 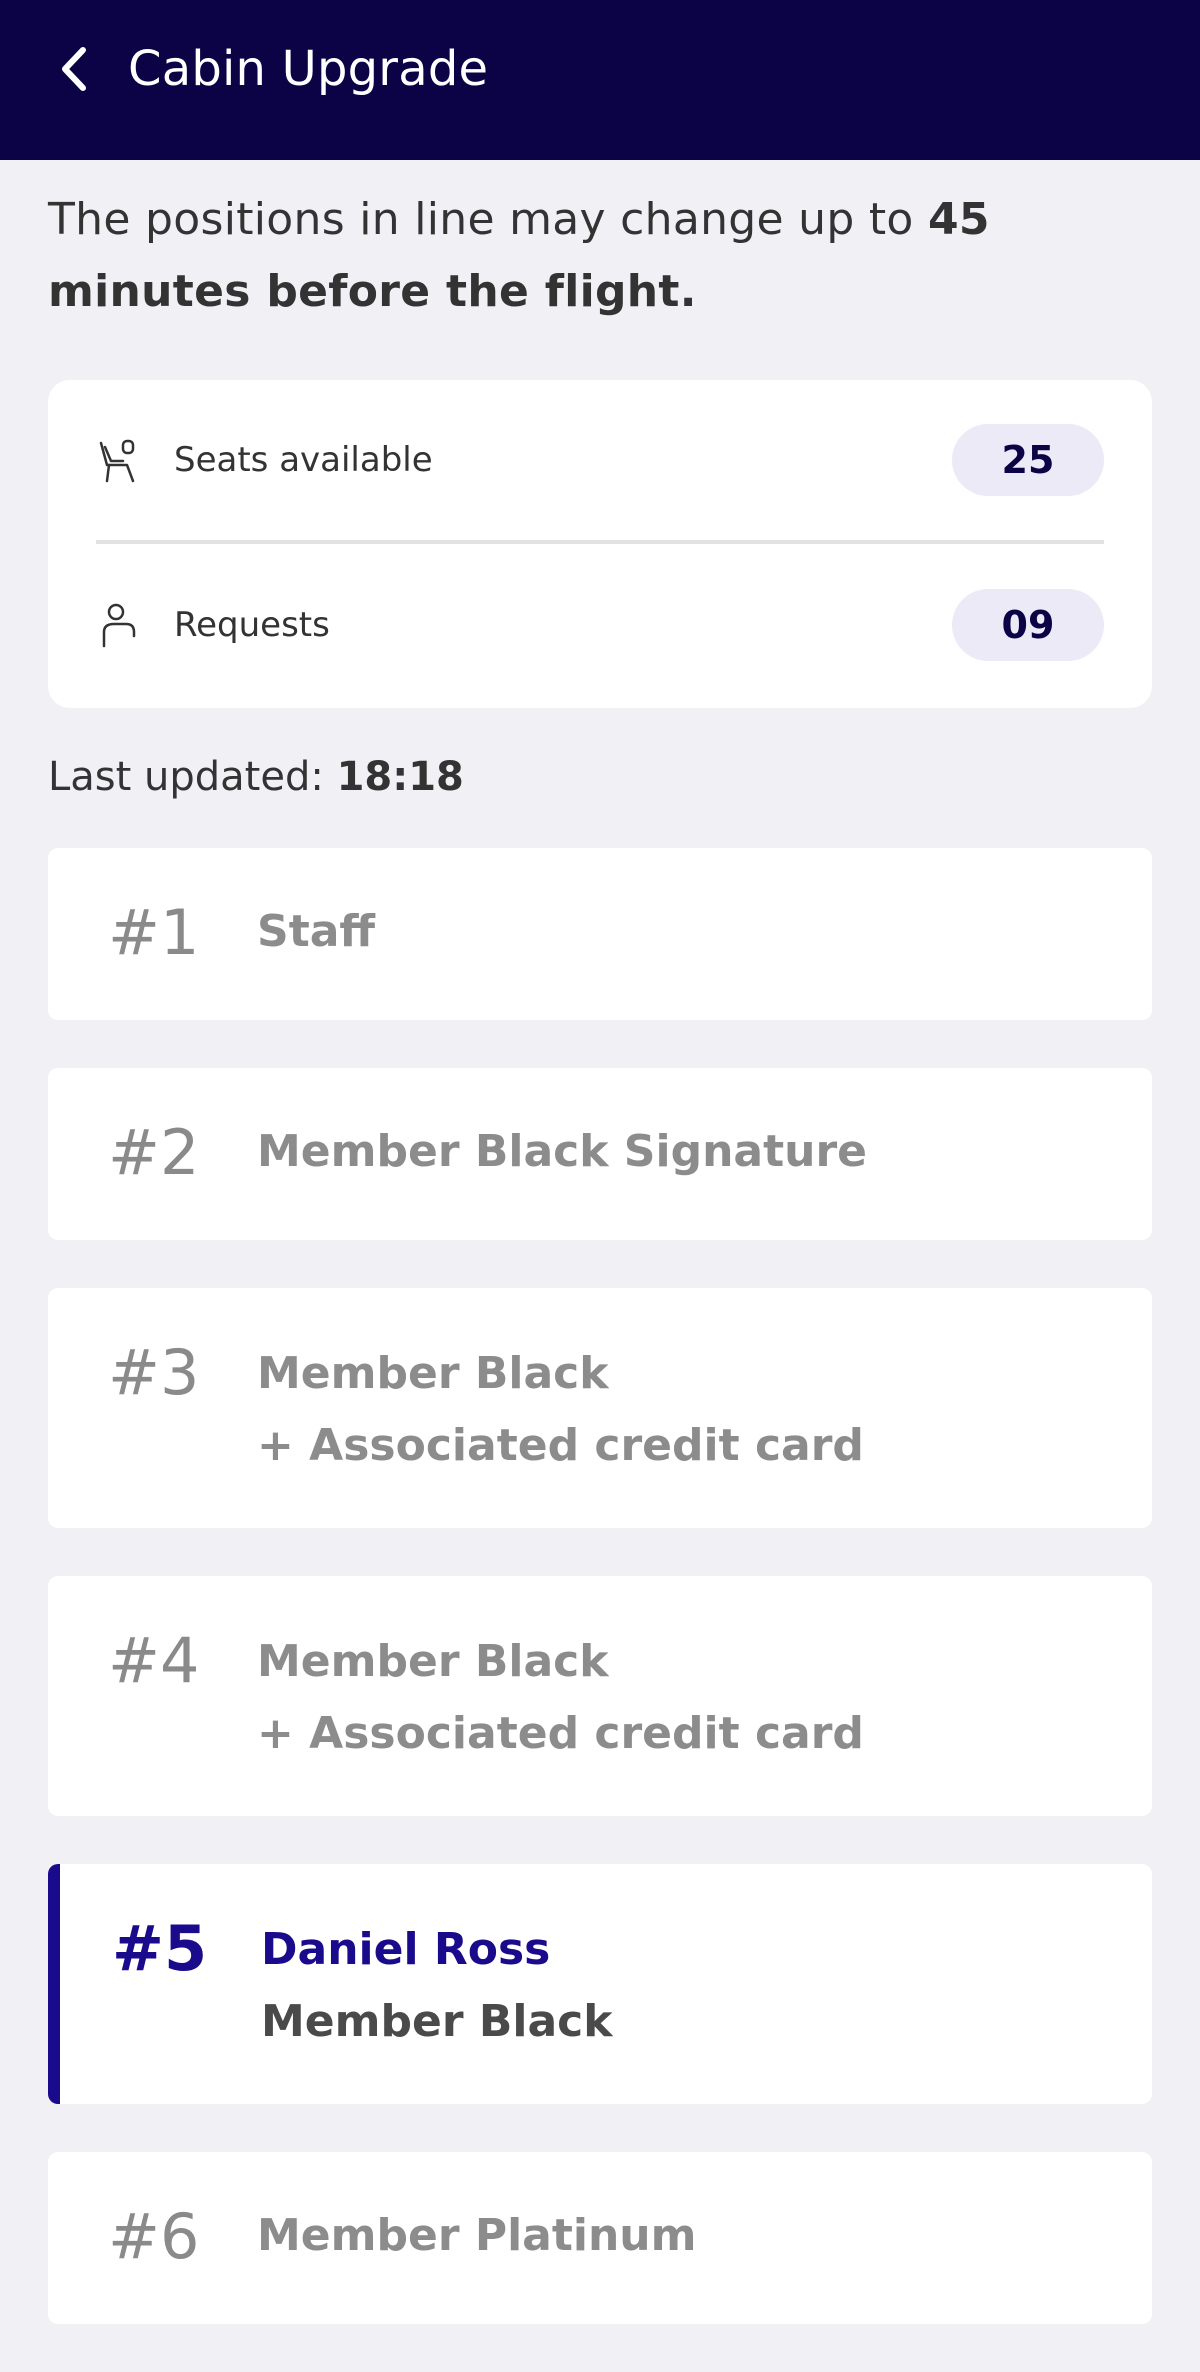 What do you see at coordinates (154, 1372) in the screenshot?
I see `queue-position: #3` at bounding box center [154, 1372].